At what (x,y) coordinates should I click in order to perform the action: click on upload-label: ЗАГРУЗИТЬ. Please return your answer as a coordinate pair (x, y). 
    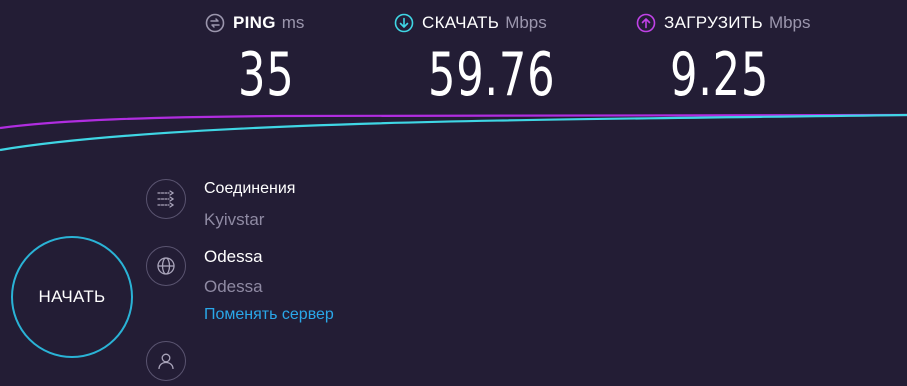
    Looking at the image, I should click on (713, 22).